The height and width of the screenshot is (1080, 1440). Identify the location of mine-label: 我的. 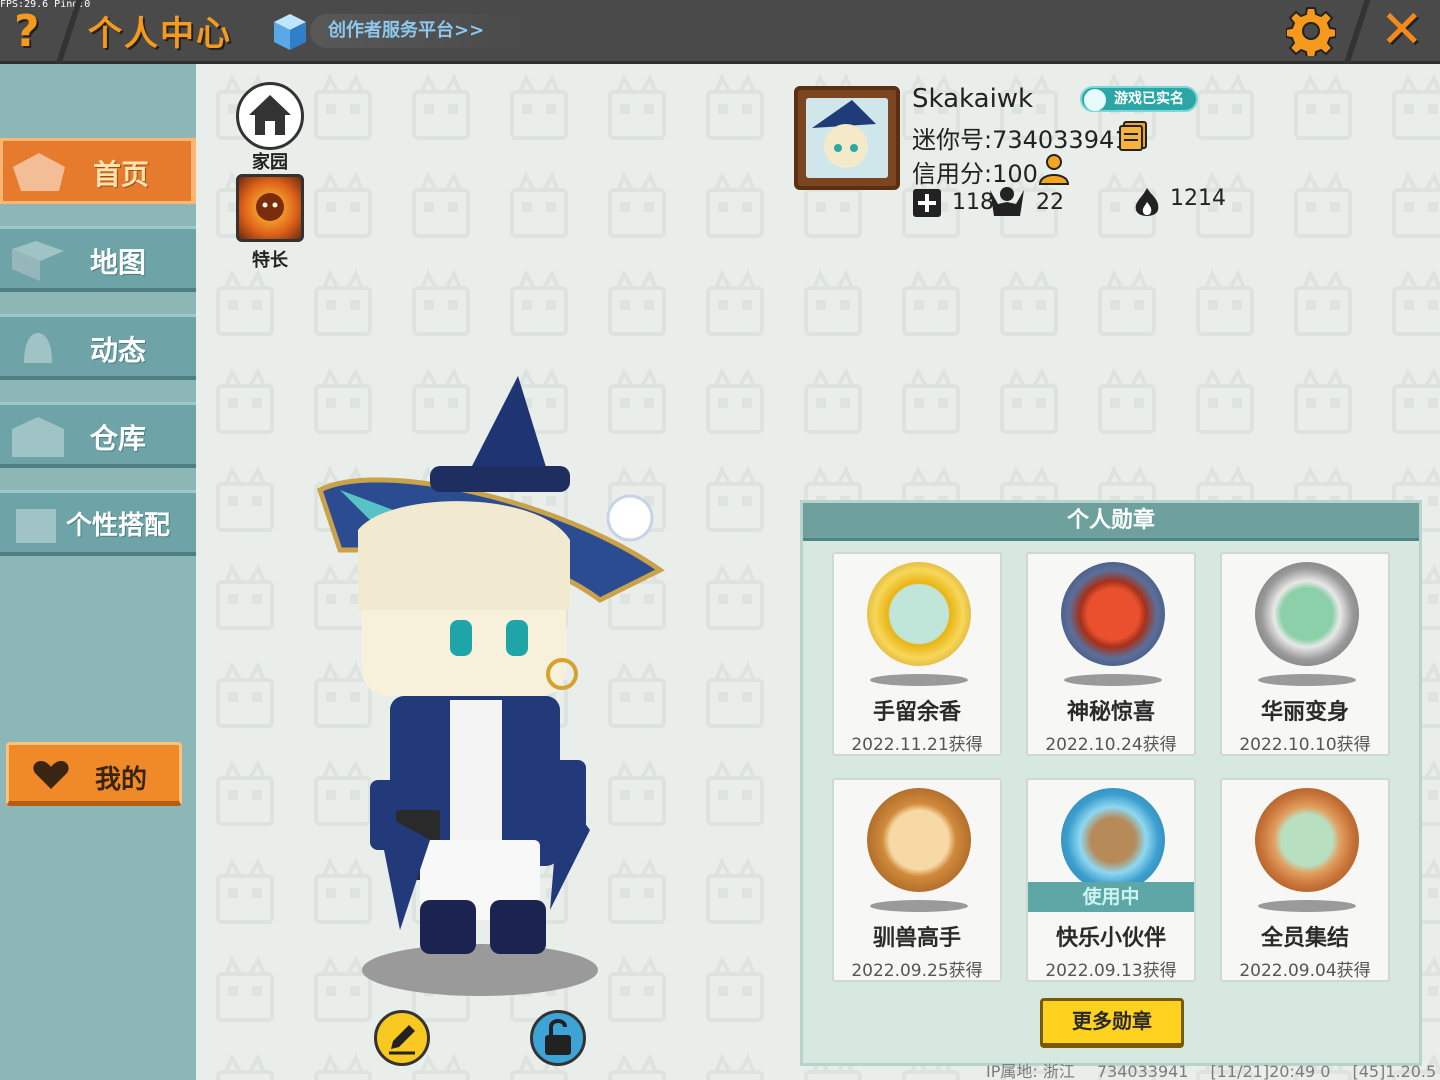
(121, 780).